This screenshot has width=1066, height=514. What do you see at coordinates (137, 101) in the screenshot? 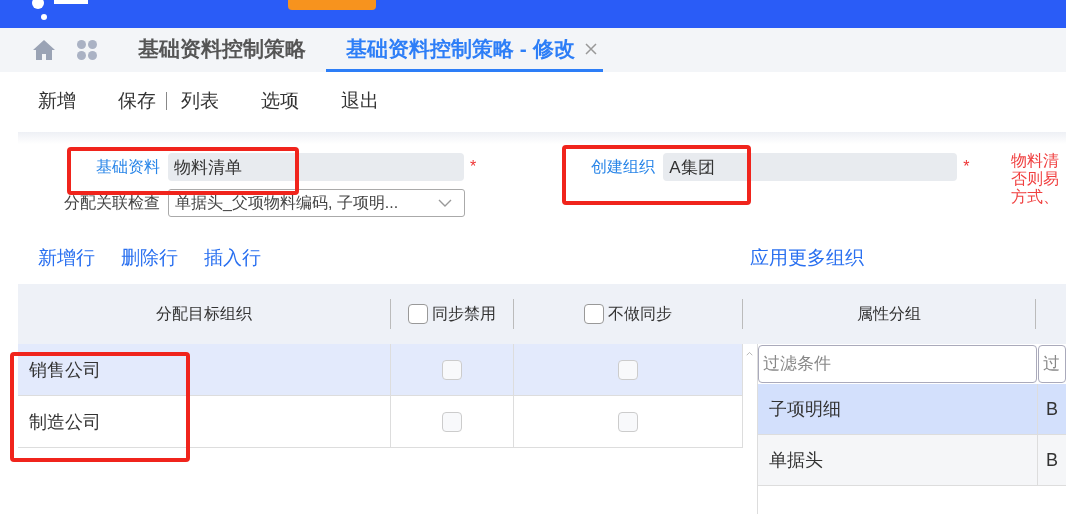
I see `toolbar-button: 保存` at bounding box center [137, 101].